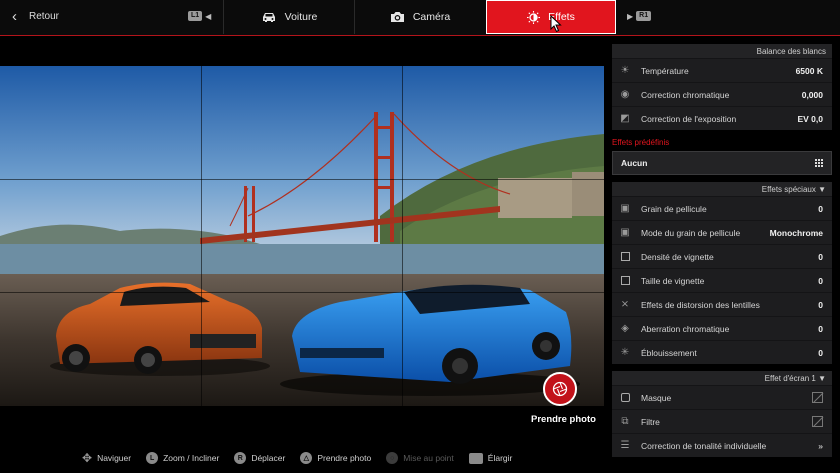 This screenshot has height=473, width=840. I want to click on hint-expand: Élargir, so click(490, 458).